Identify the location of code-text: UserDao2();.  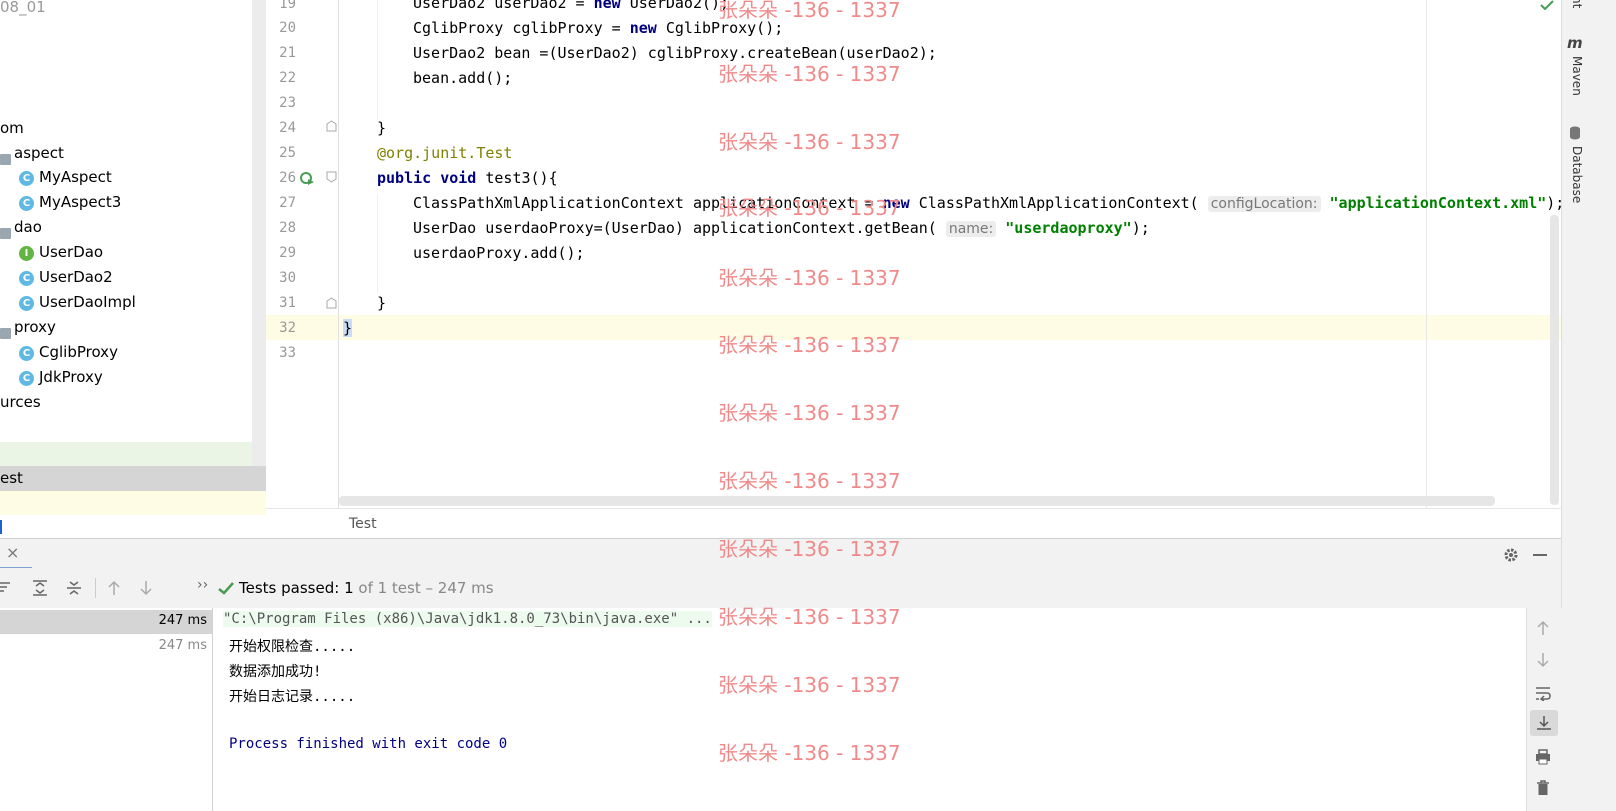
(675, 6).